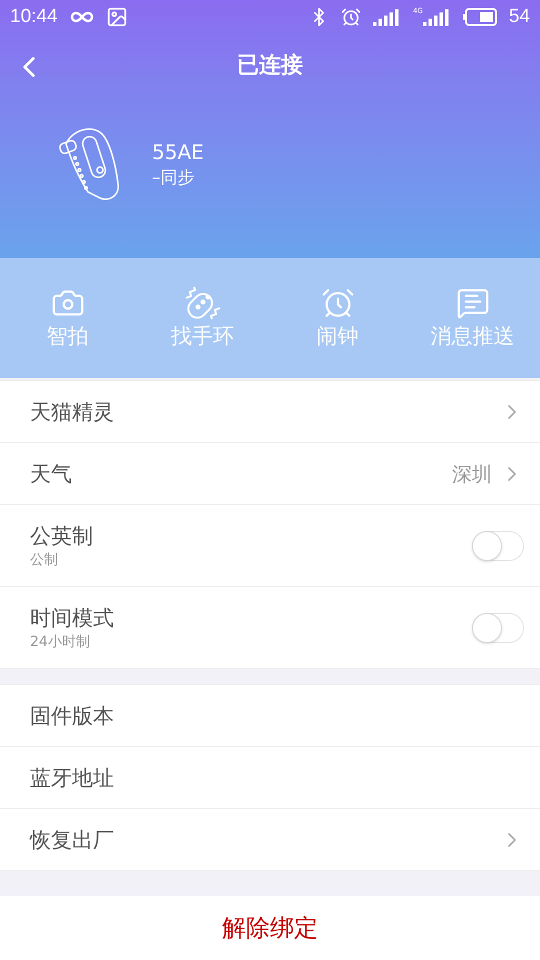 This screenshot has width=540, height=960. Describe the element at coordinates (519, 16) in the screenshot. I see `battery-percent: 54` at that location.